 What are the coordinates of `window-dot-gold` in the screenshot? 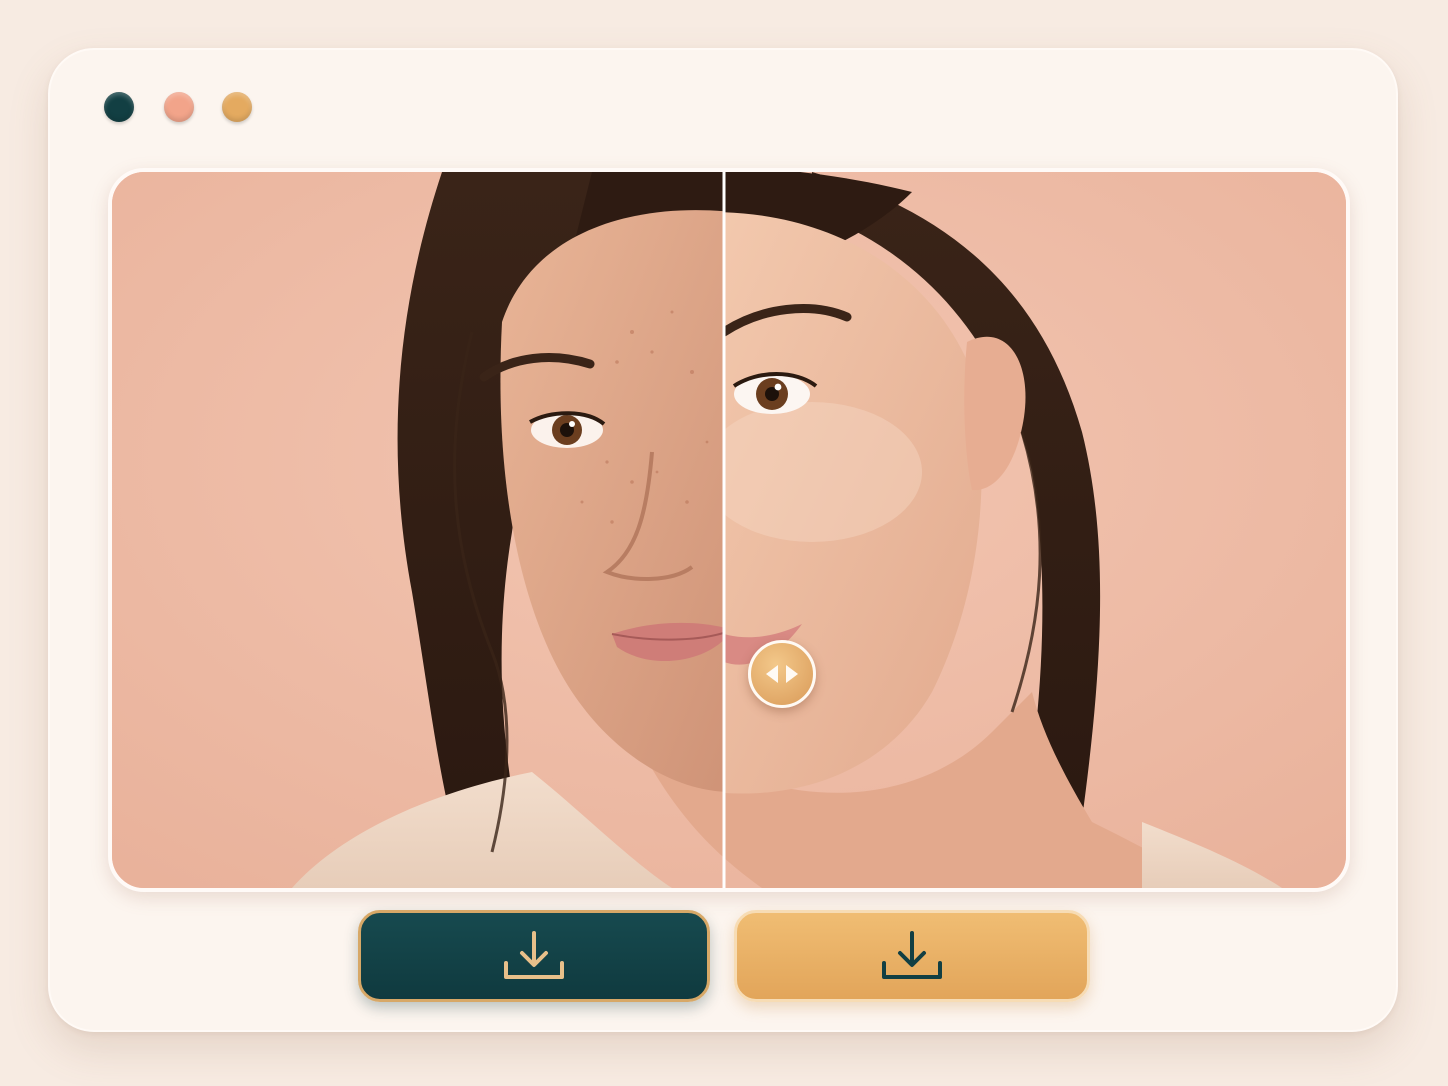 It's located at (237, 107).